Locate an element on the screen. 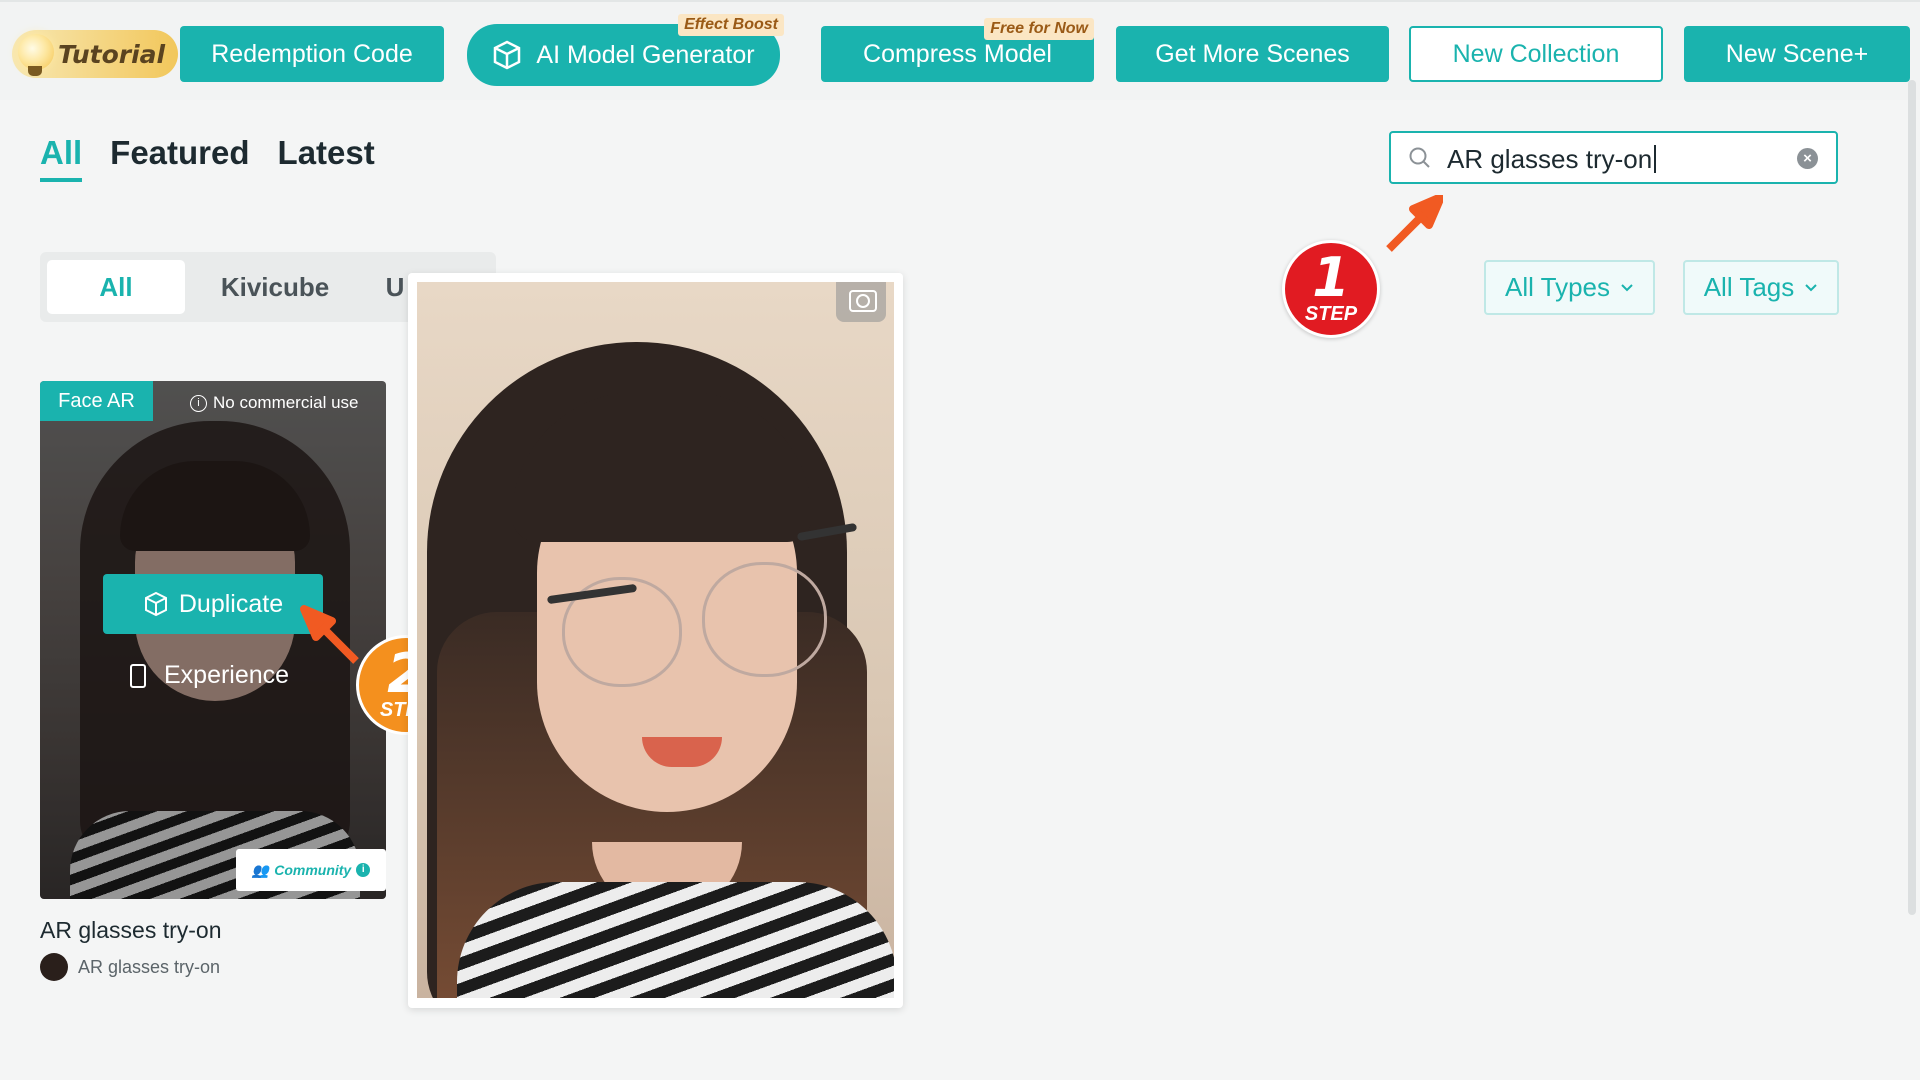 The width and height of the screenshot is (1920, 1080). community-badge: 👥 Community i is located at coordinates (311, 870).